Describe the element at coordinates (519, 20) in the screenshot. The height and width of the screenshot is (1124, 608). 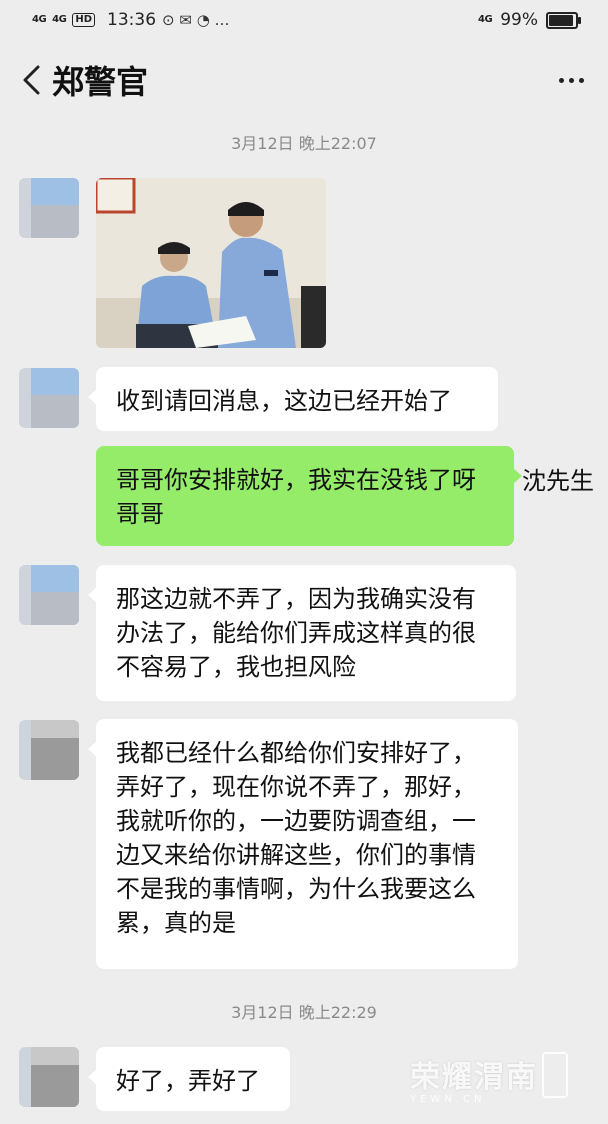
I see `battery-percent: 99%` at that location.